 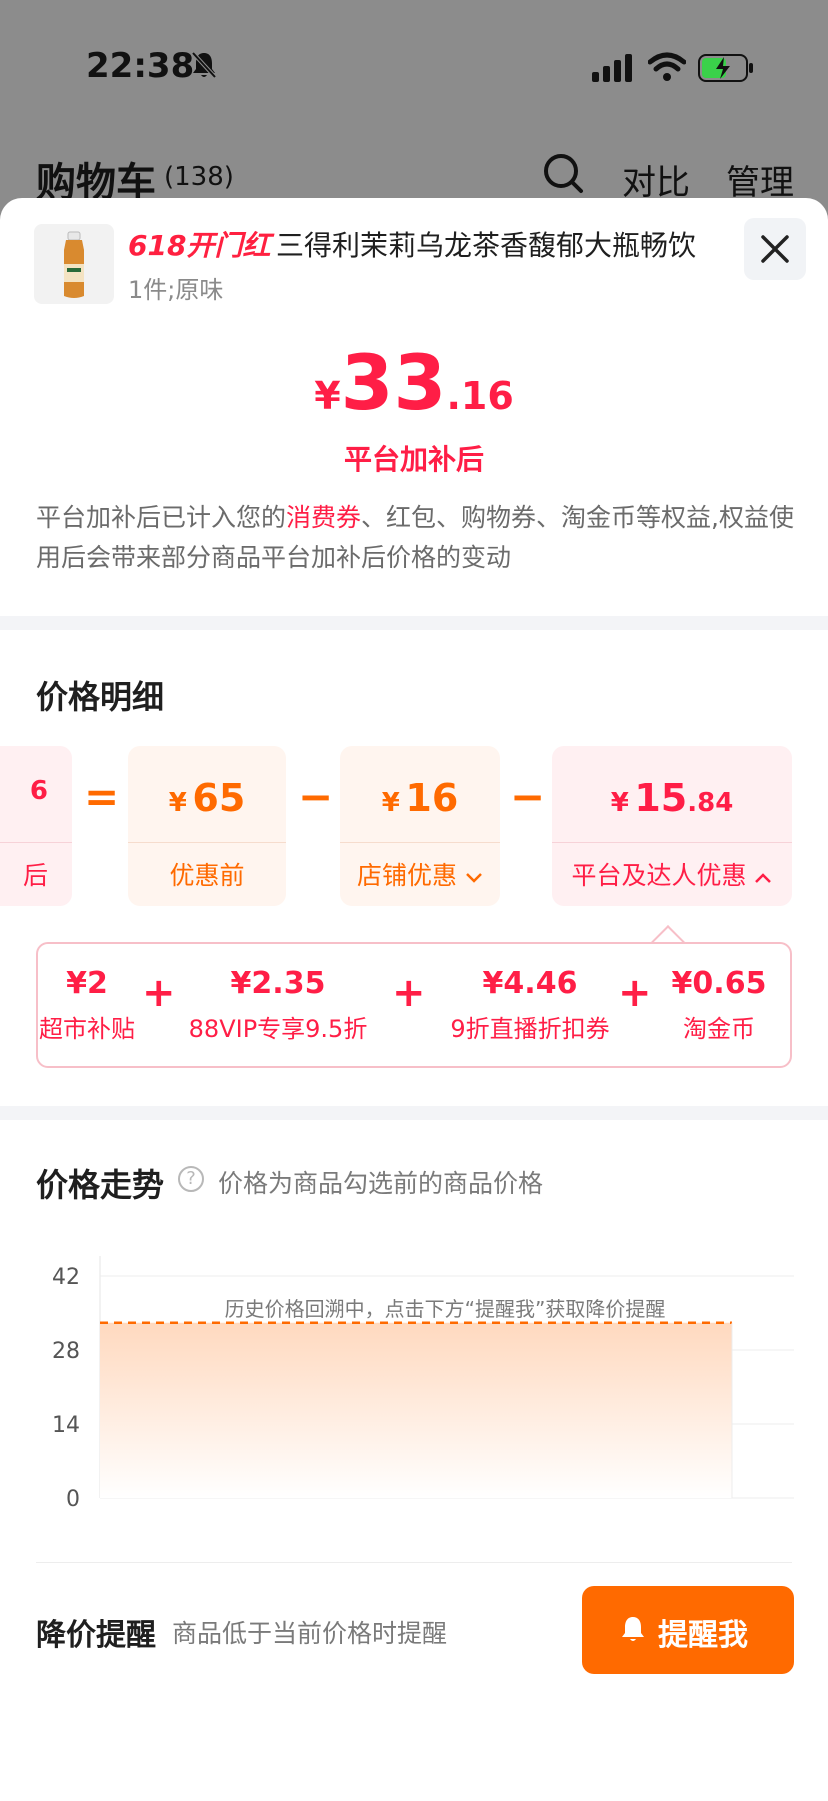 I want to click on remind-me-label: 提醒我, so click(x=703, y=1635).